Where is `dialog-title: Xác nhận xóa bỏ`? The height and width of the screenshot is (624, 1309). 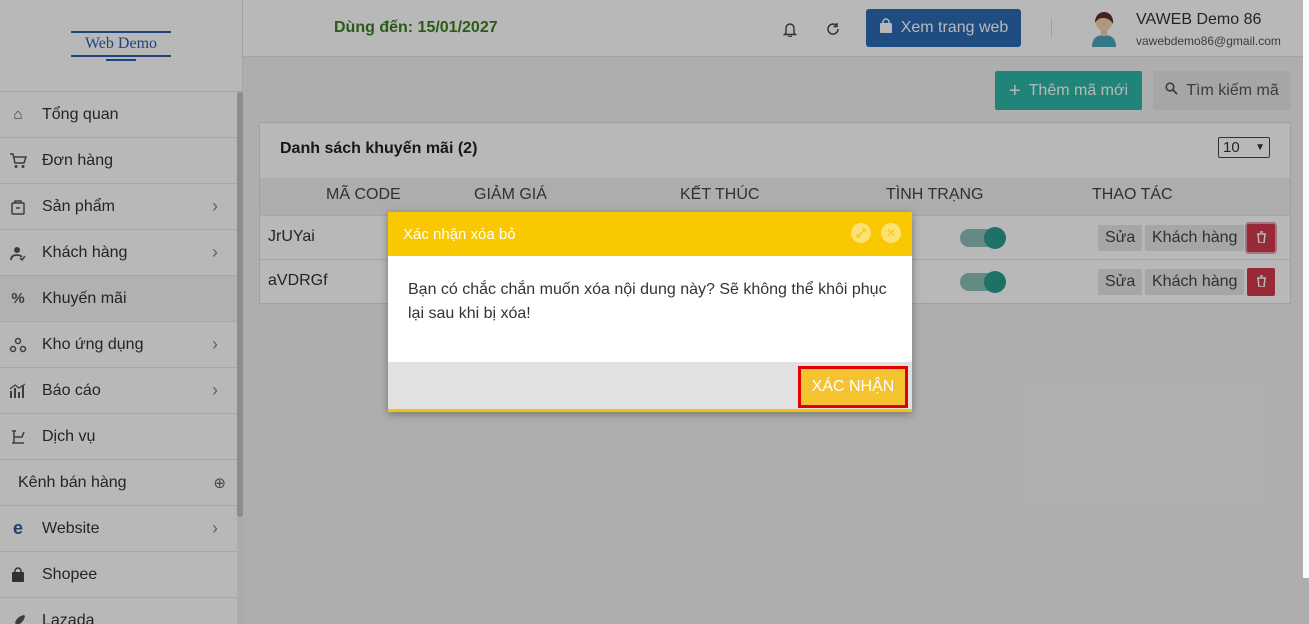 dialog-title: Xác nhận xóa bỏ is located at coordinates (459, 234).